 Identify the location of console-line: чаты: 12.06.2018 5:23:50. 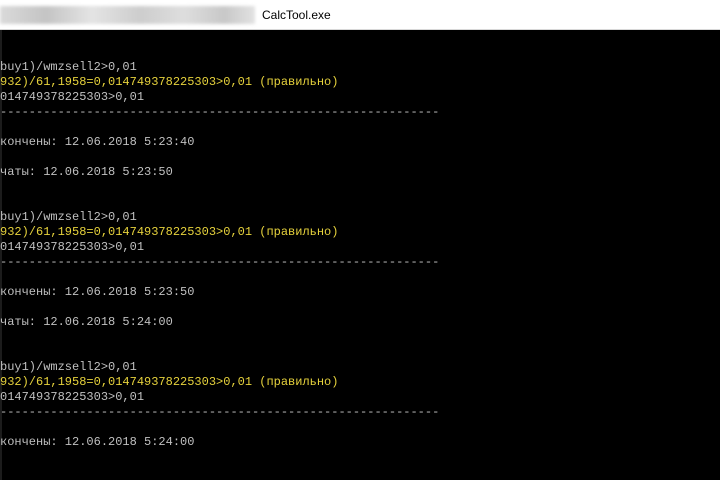
(86, 172).